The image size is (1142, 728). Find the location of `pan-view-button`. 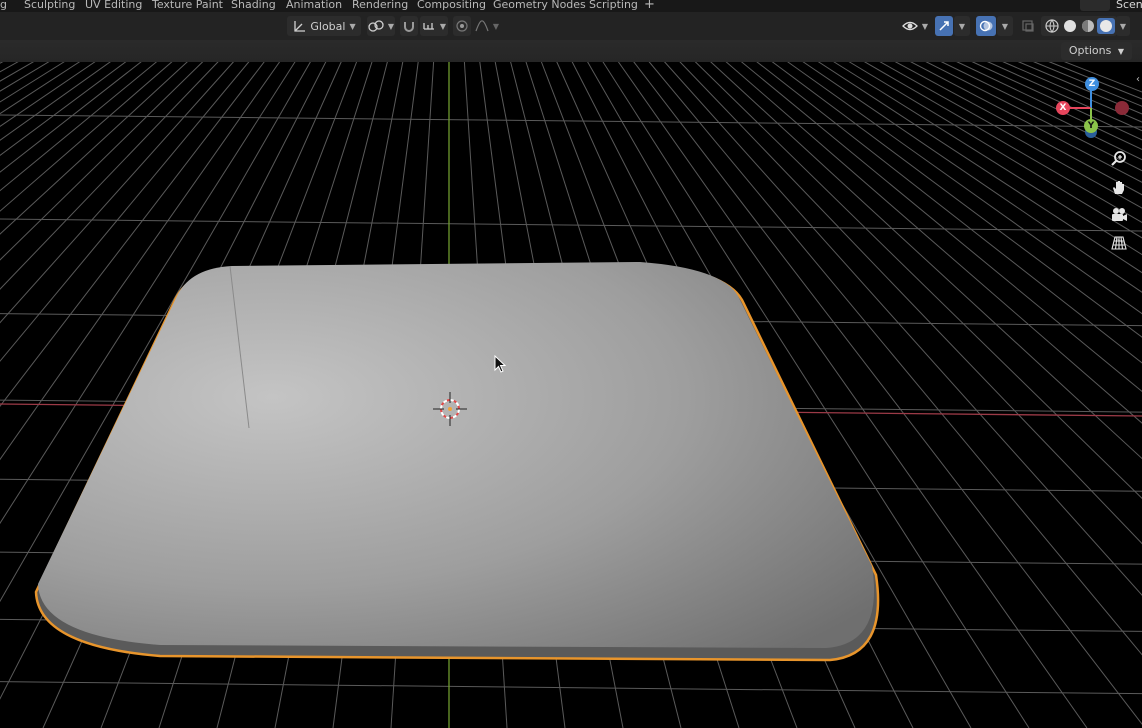

pan-view-button is located at coordinates (1119, 187).